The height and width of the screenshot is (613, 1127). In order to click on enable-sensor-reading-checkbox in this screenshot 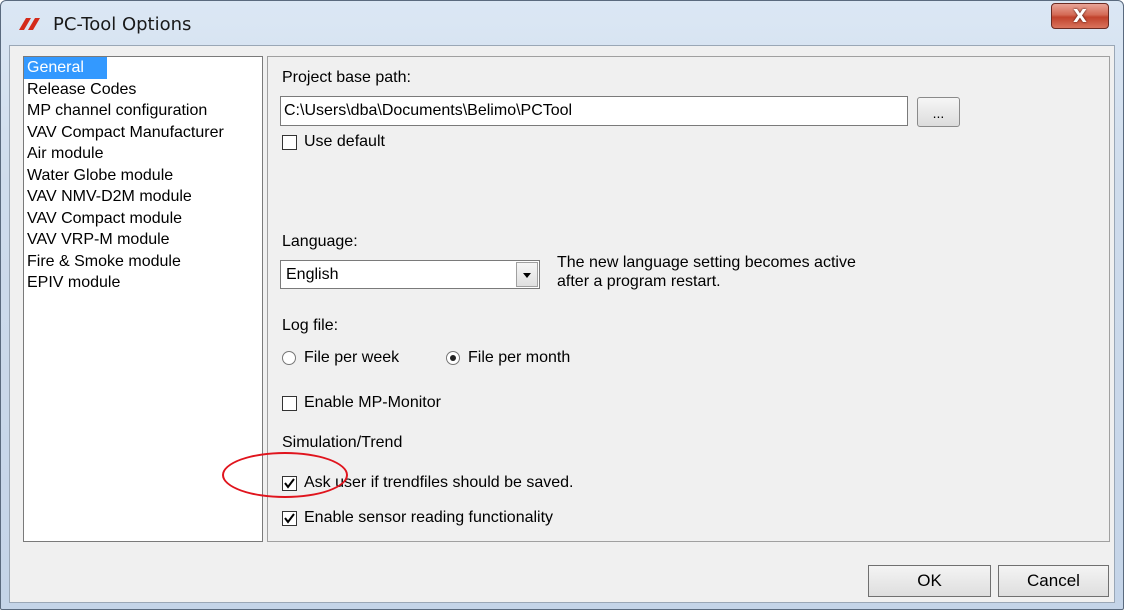, I will do `click(289, 518)`.